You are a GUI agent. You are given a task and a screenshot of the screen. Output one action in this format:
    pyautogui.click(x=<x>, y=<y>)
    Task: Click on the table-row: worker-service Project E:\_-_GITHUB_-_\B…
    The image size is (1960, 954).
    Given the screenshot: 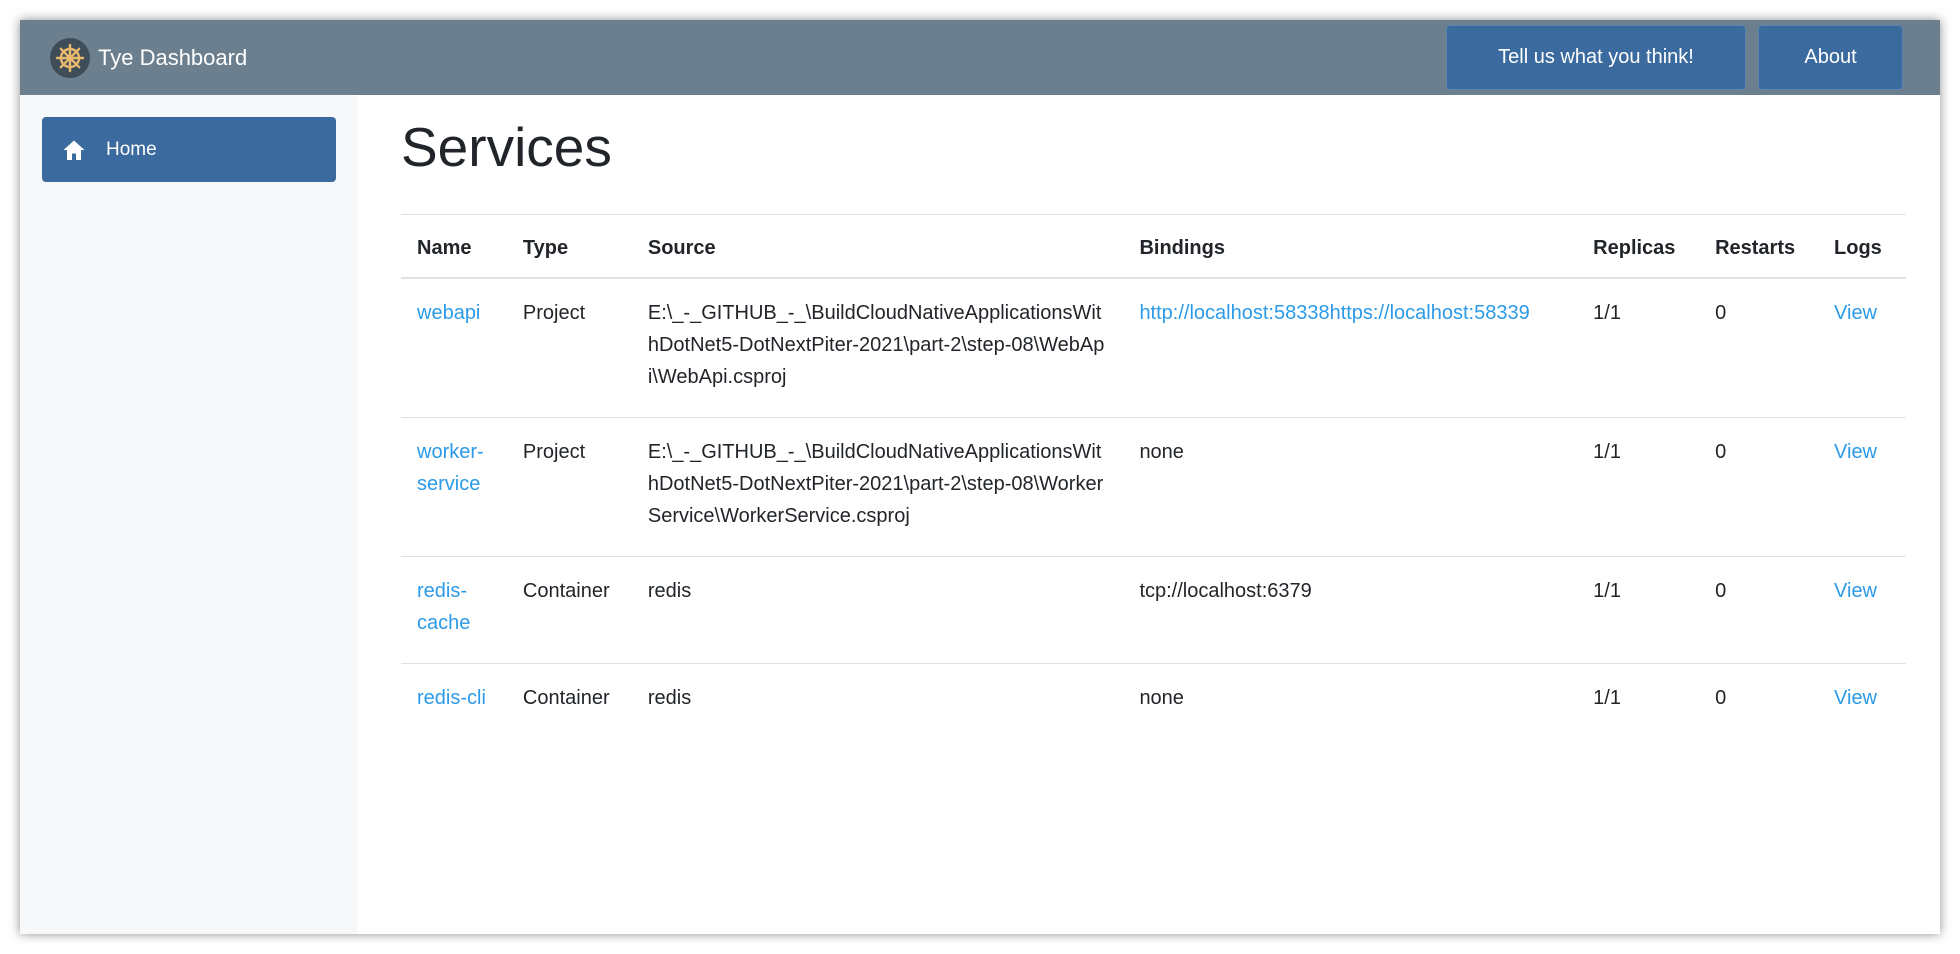 What is the action you would take?
    pyautogui.click(x=1153, y=487)
    